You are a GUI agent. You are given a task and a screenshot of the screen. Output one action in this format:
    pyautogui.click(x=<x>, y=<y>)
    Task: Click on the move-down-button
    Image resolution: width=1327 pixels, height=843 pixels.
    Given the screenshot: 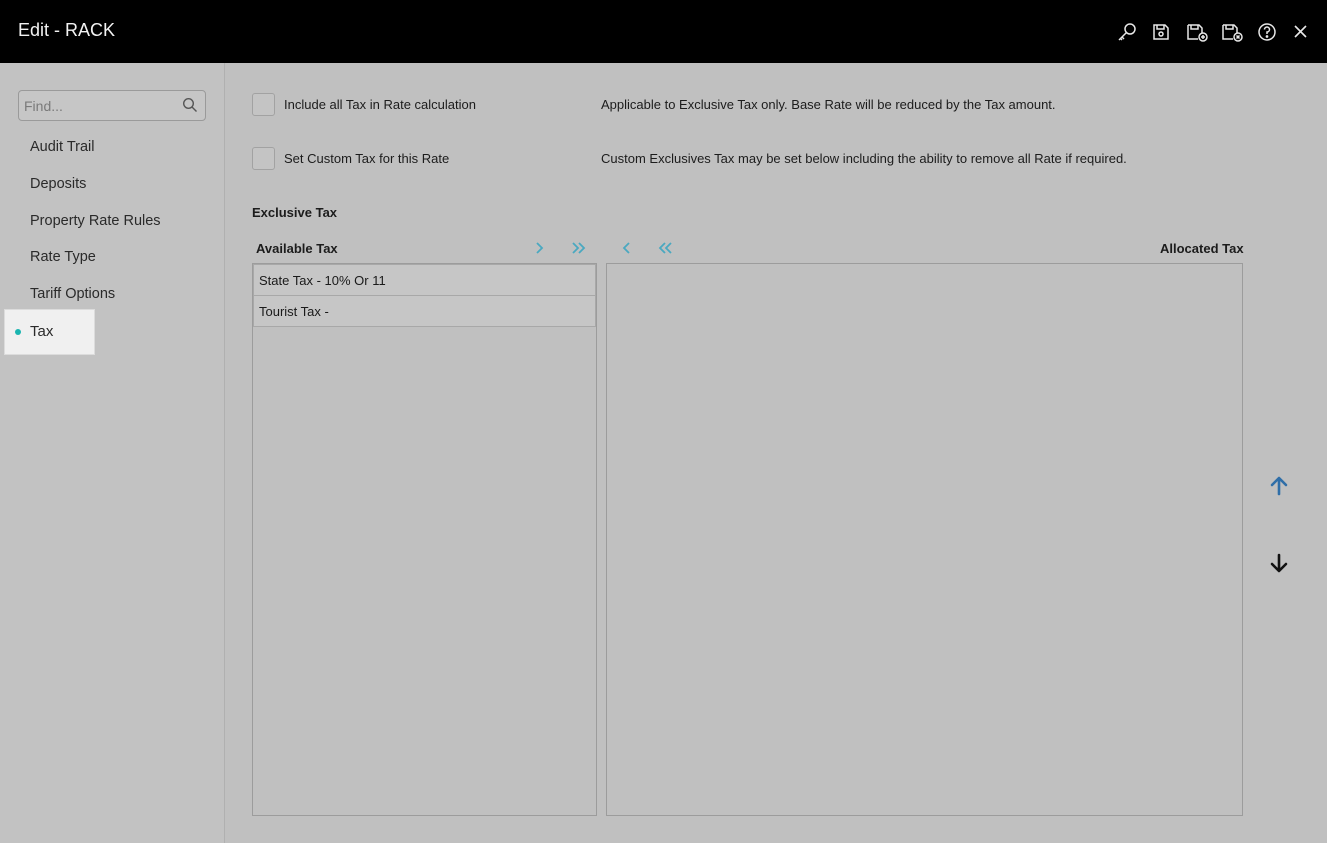 What is the action you would take?
    pyautogui.click(x=1279, y=563)
    